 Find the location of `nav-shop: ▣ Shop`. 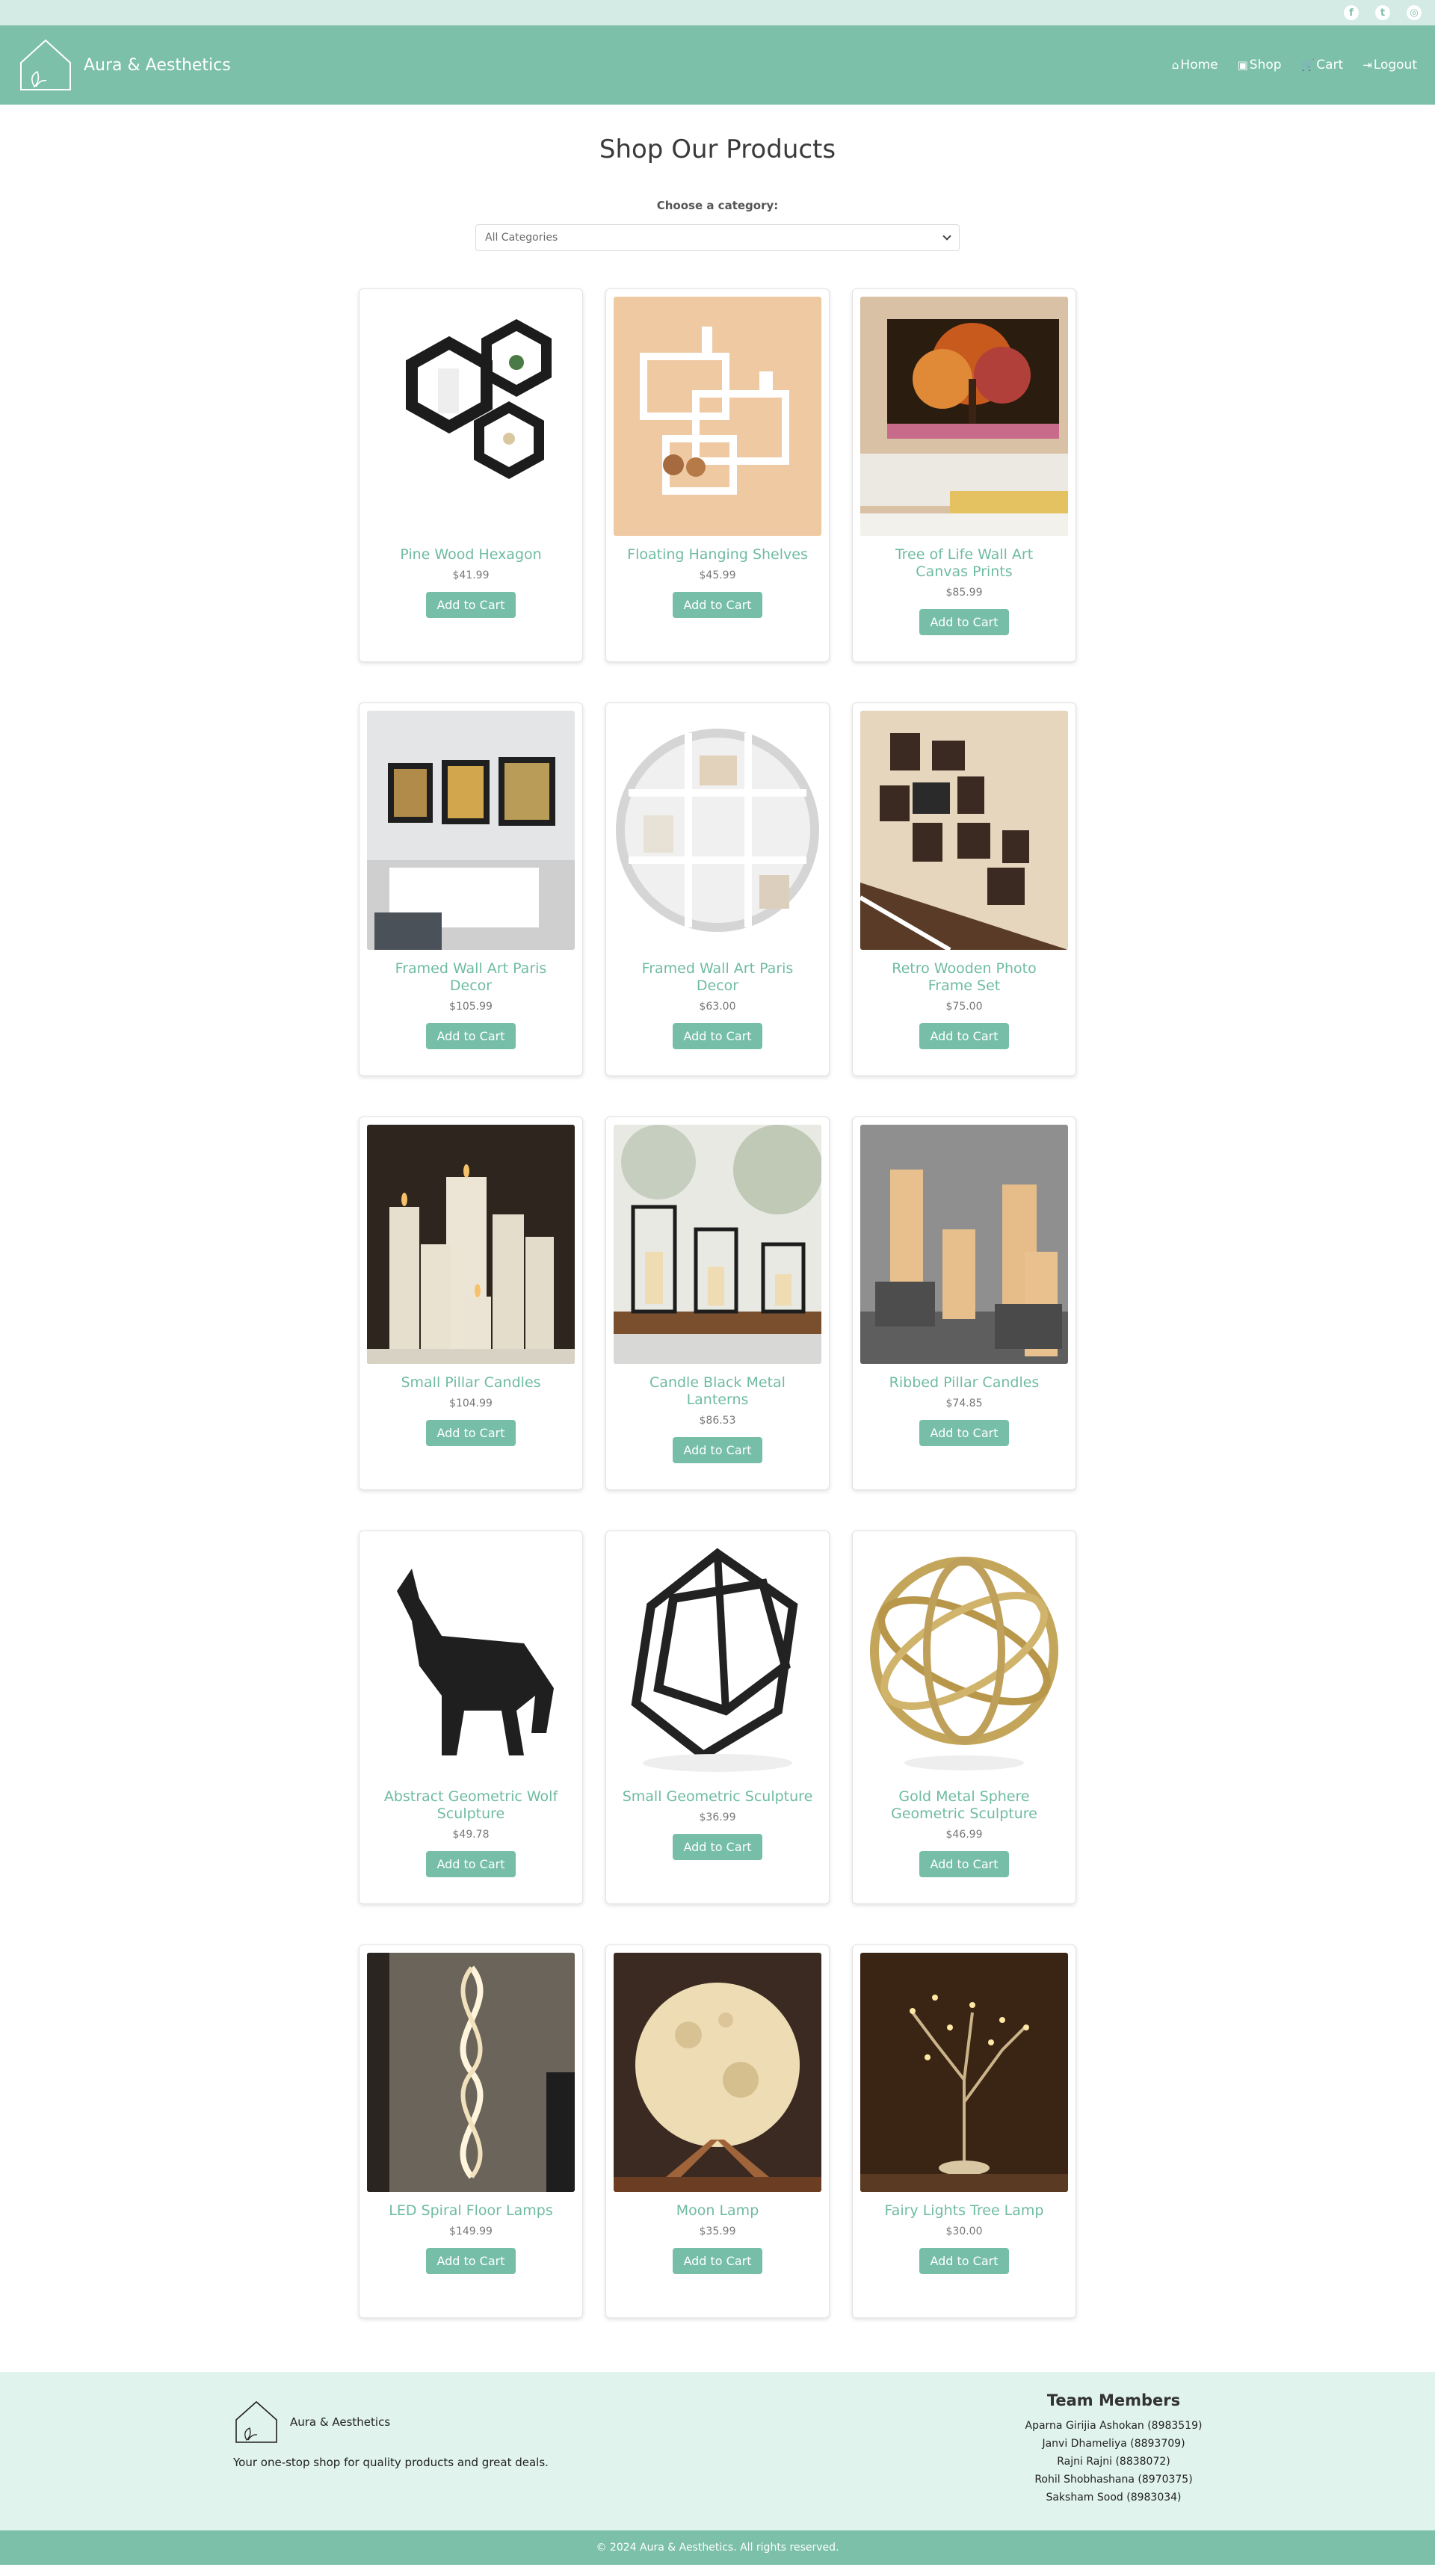

nav-shop: ▣ Shop is located at coordinates (1260, 65).